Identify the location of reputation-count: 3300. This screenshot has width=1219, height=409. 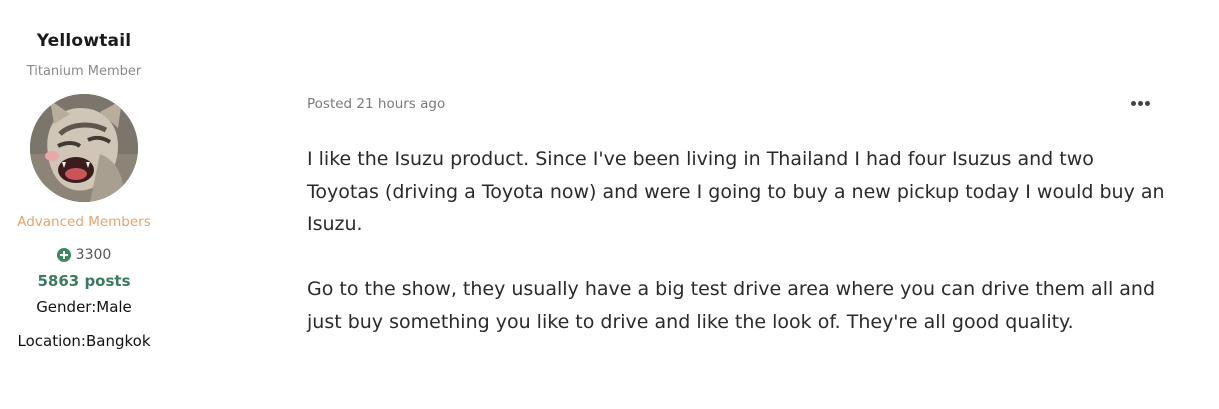
(93, 255).